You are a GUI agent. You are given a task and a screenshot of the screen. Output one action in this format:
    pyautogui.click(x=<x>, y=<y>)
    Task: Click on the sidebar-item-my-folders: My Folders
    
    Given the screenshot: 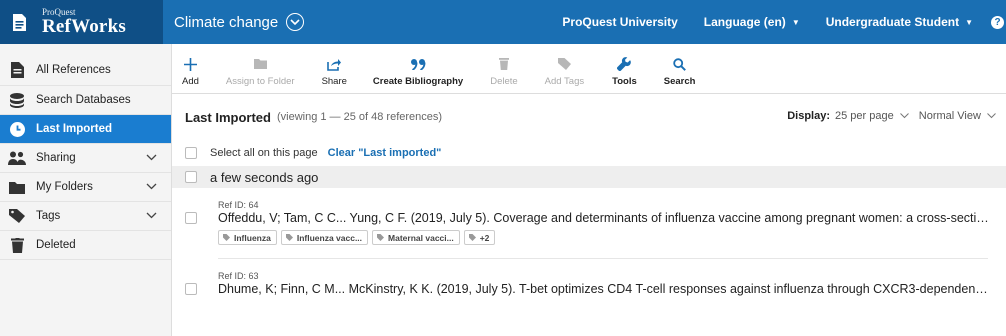 What is the action you would take?
    pyautogui.click(x=85, y=187)
    